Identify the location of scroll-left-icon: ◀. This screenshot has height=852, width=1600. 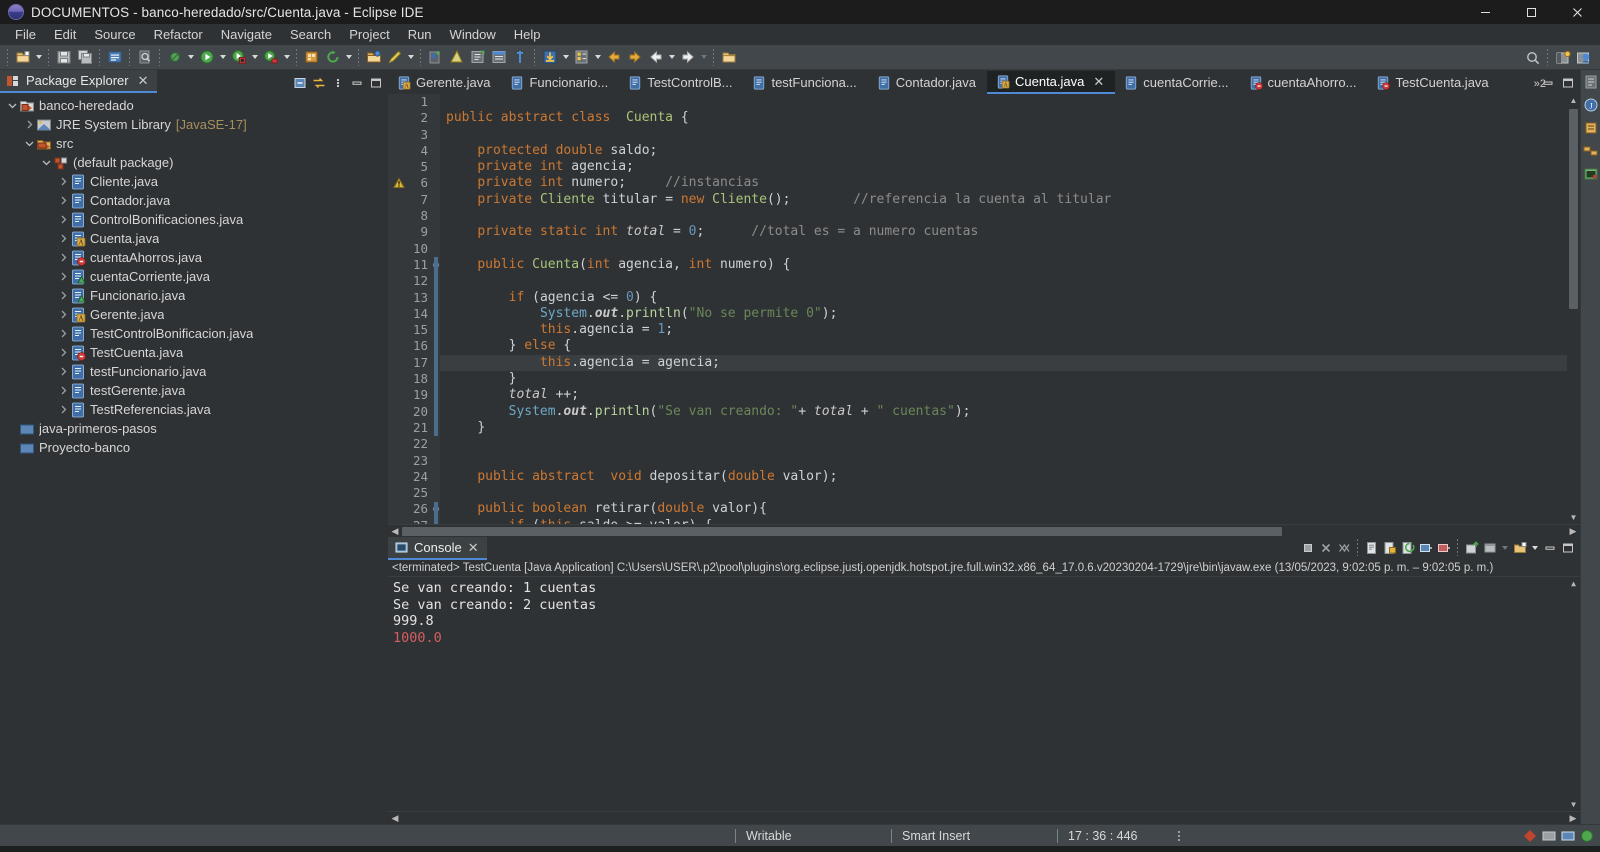
(395, 531).